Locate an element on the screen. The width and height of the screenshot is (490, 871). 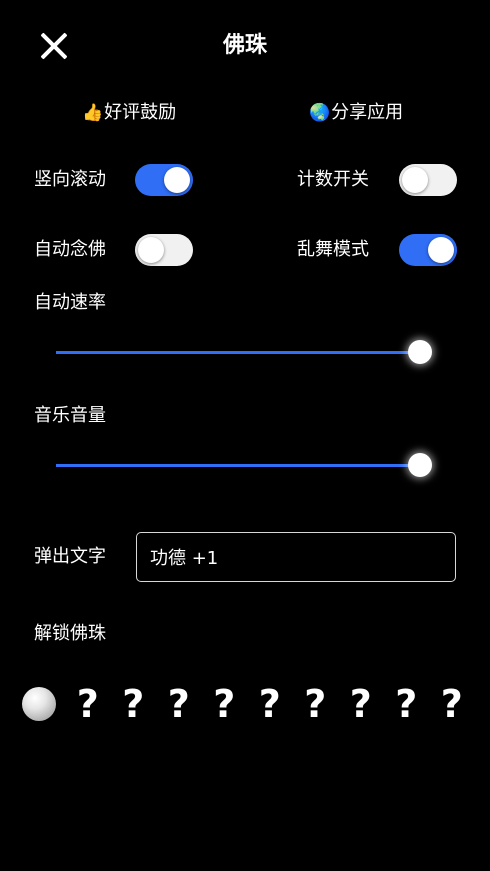
globe-icon: 🌏 is located at coordinates (320, 113).